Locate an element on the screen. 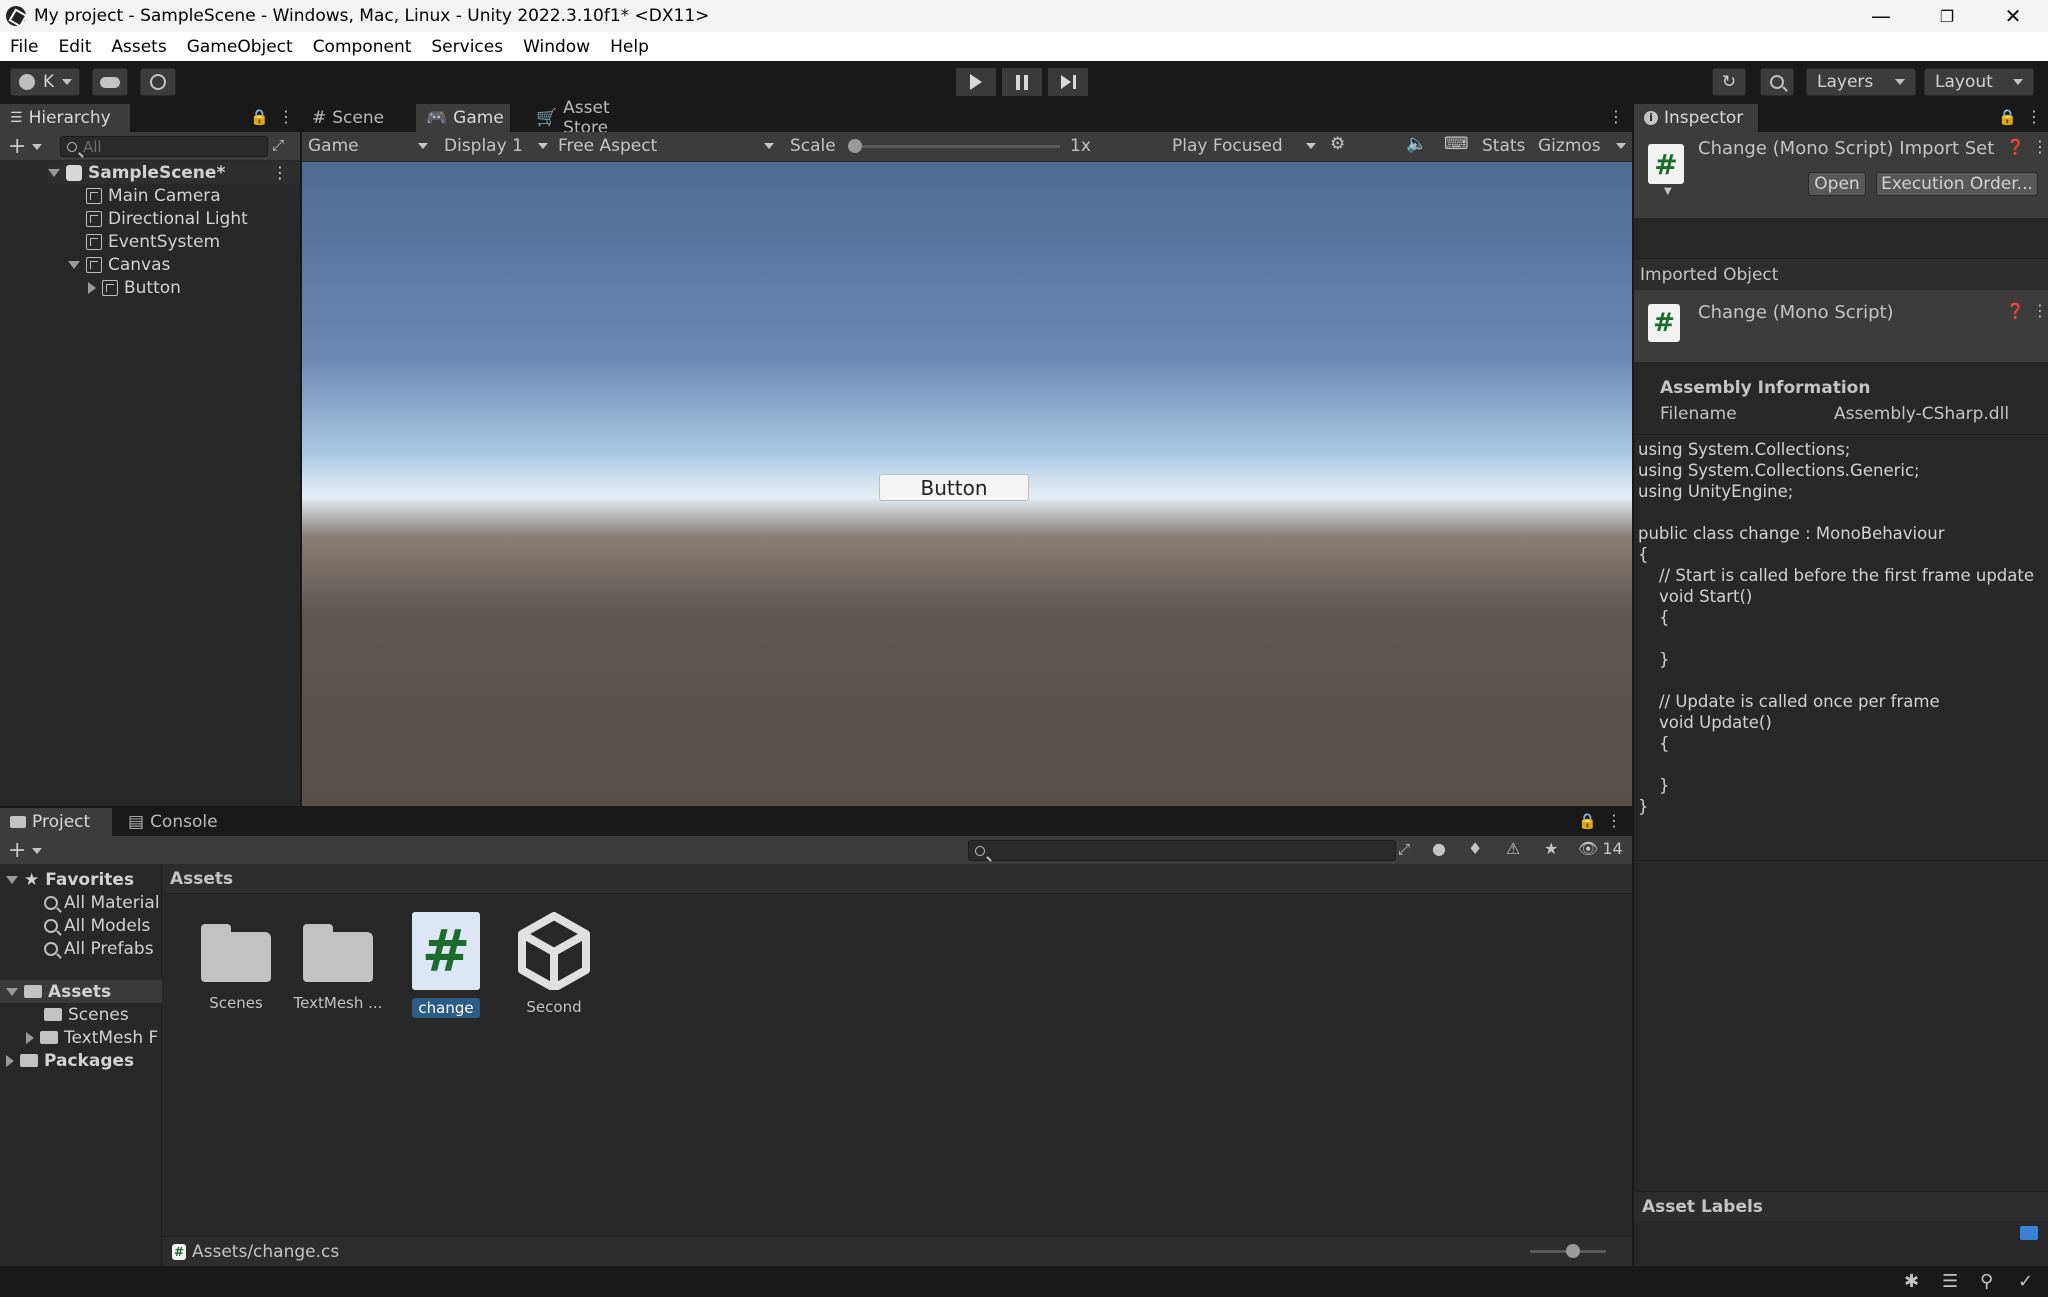 Image resolution: width=2048 pixels, height=1297 pixels. collab-icon is located at coordinates (158, 82).